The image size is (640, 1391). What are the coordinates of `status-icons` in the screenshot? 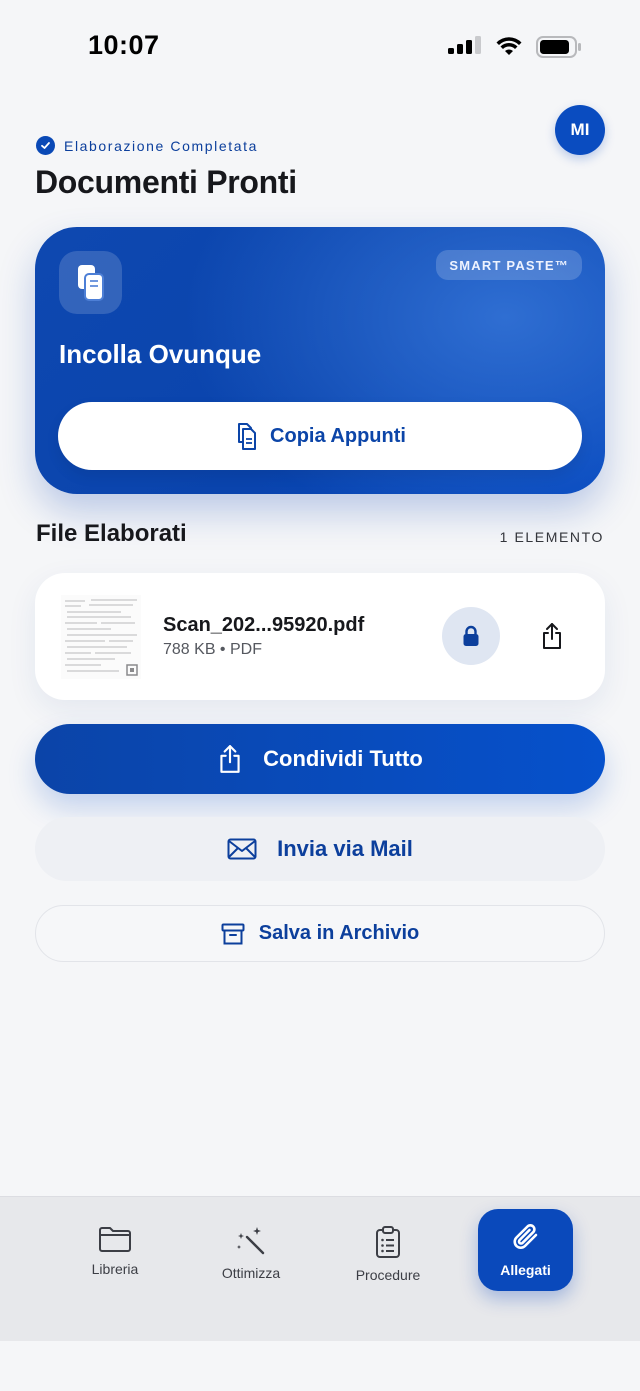 It's located at (515, 47).